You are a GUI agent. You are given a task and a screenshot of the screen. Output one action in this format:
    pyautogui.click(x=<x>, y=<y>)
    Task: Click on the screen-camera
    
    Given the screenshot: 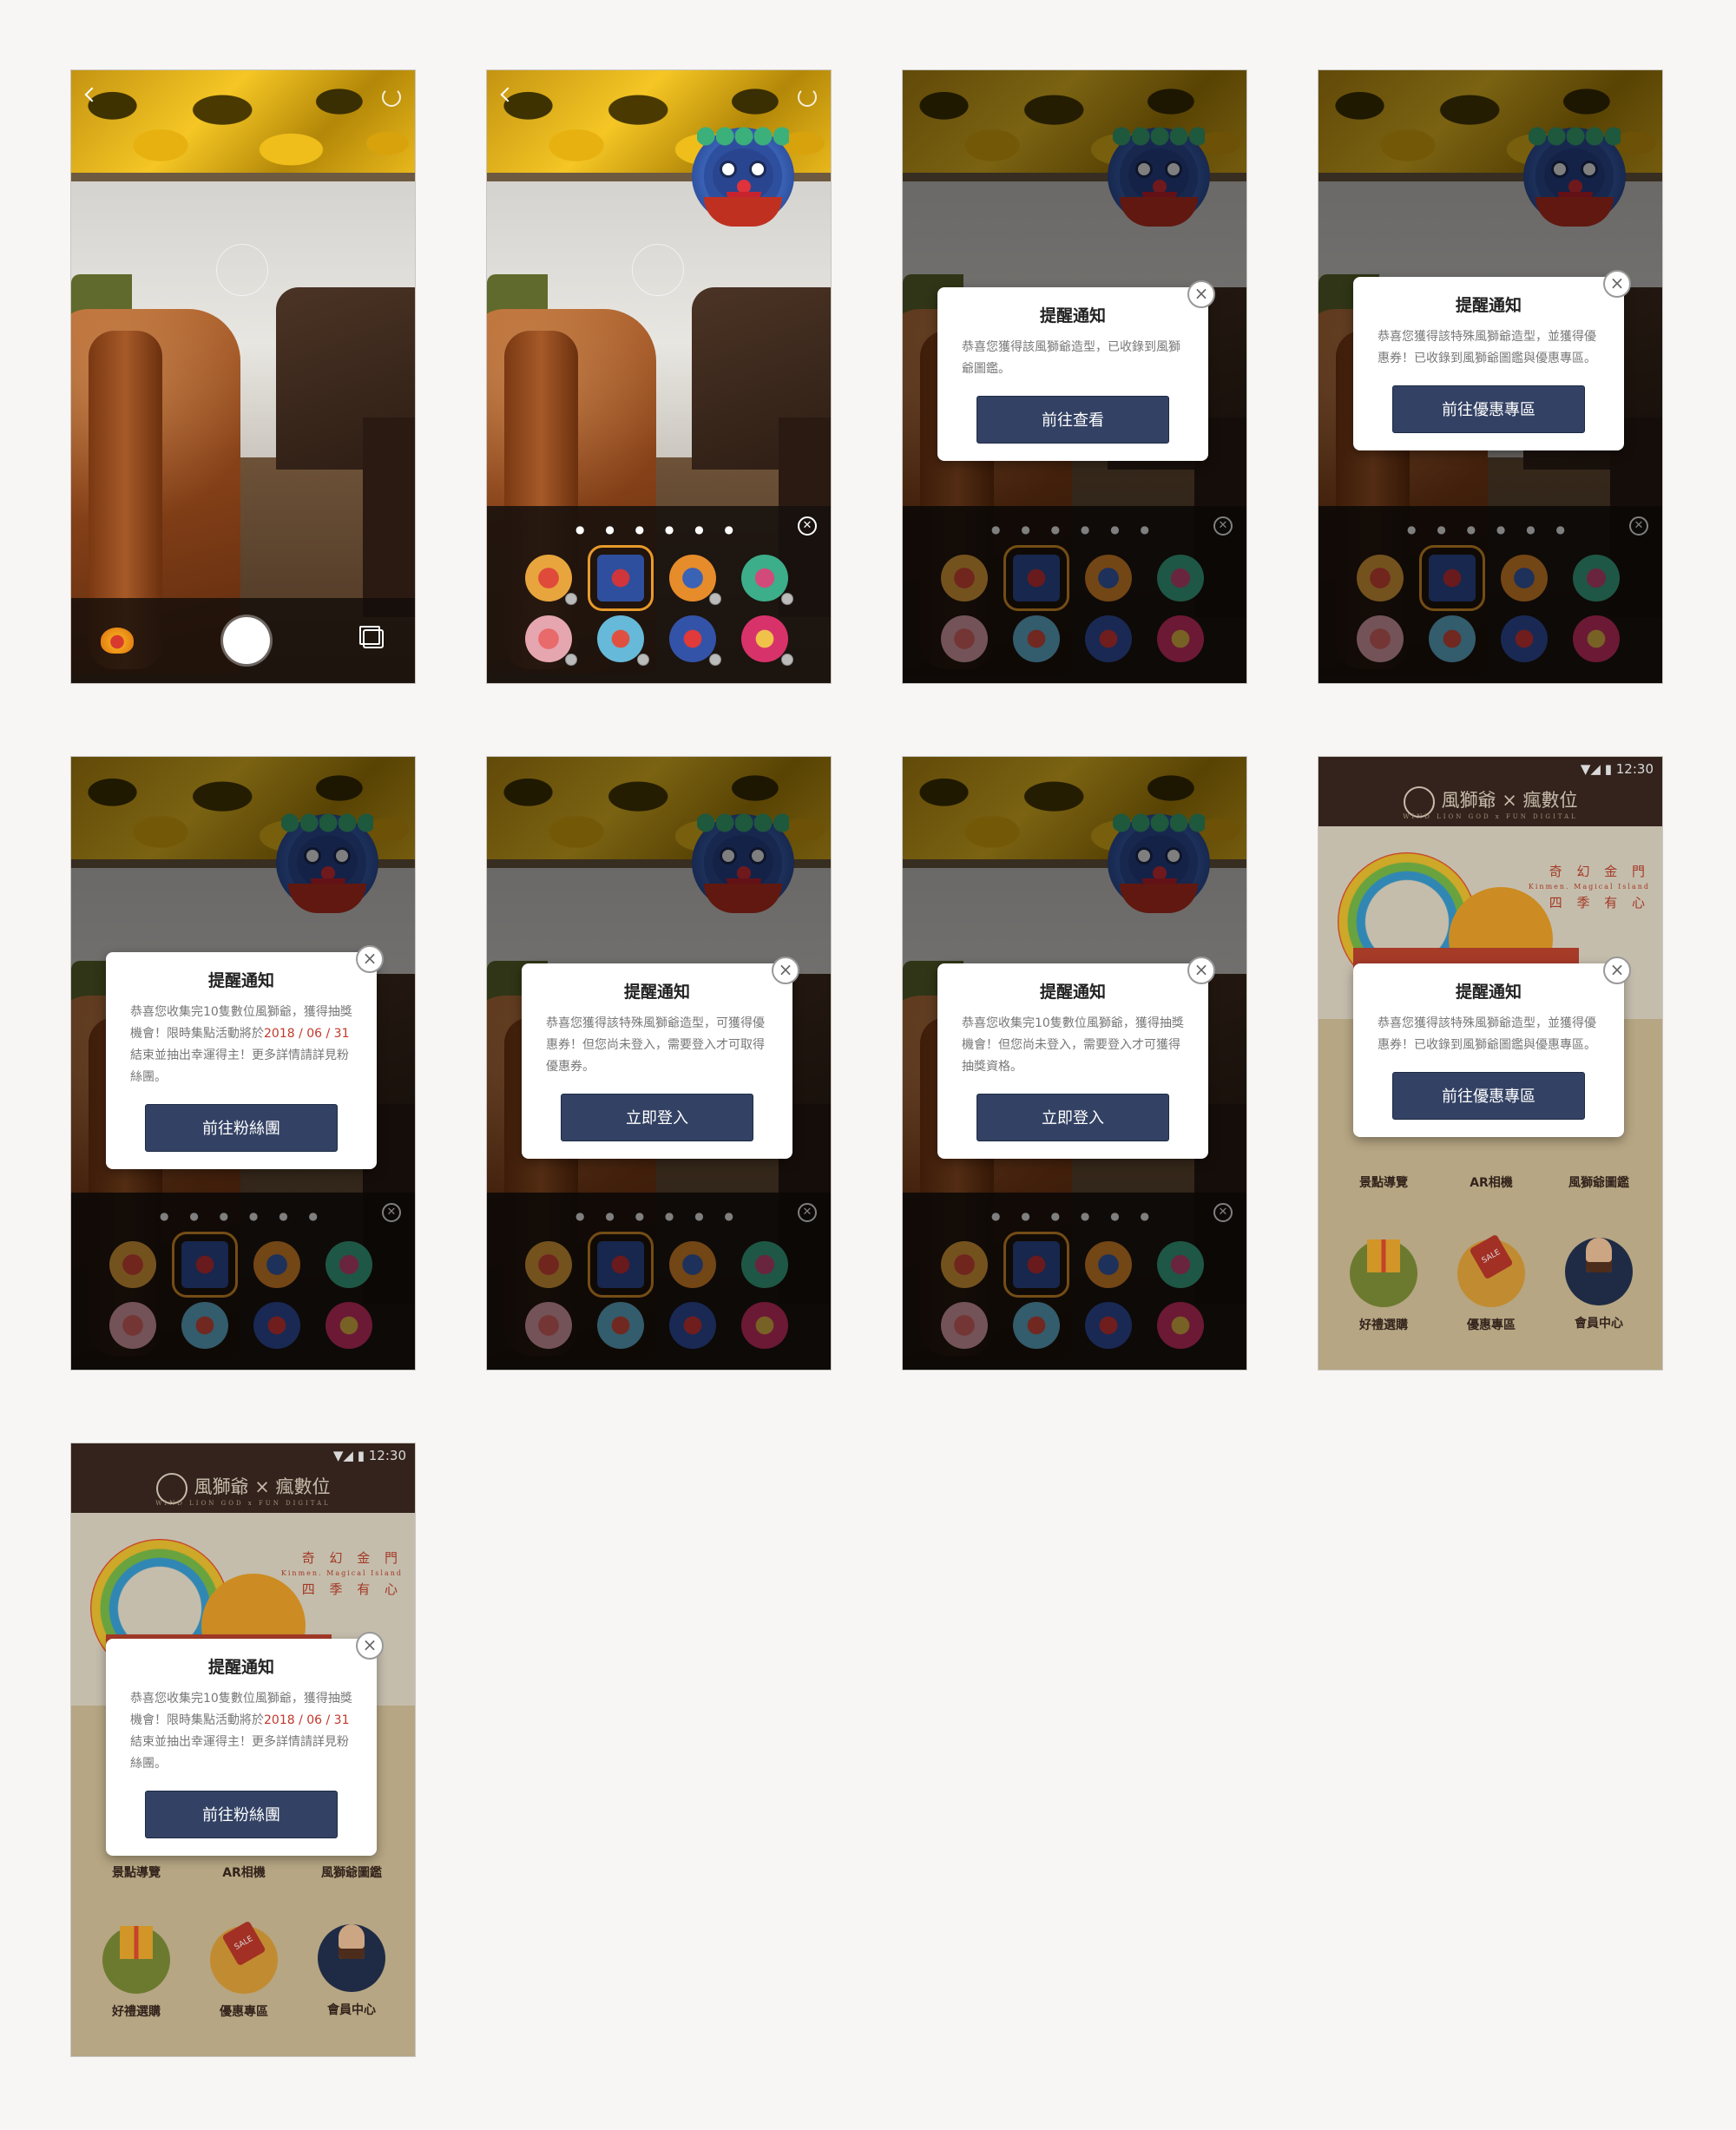 What is the action you would take?
    pyautogui.click(x=243, y=376)
    